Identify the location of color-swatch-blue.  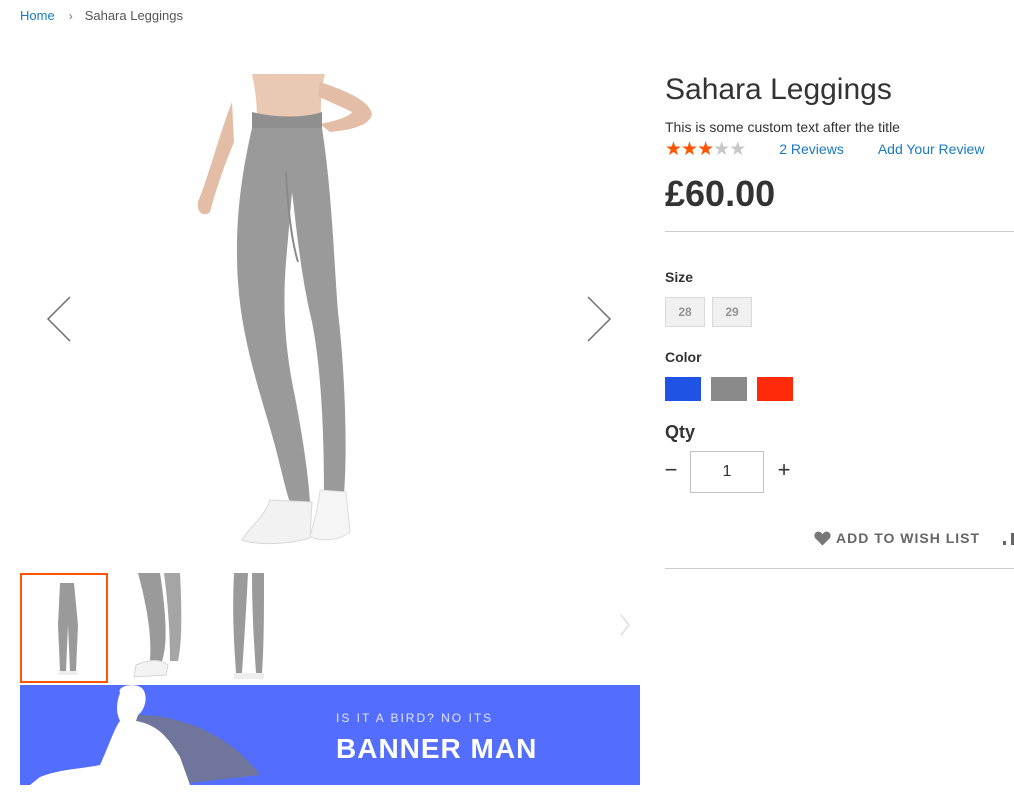
(683, 389).